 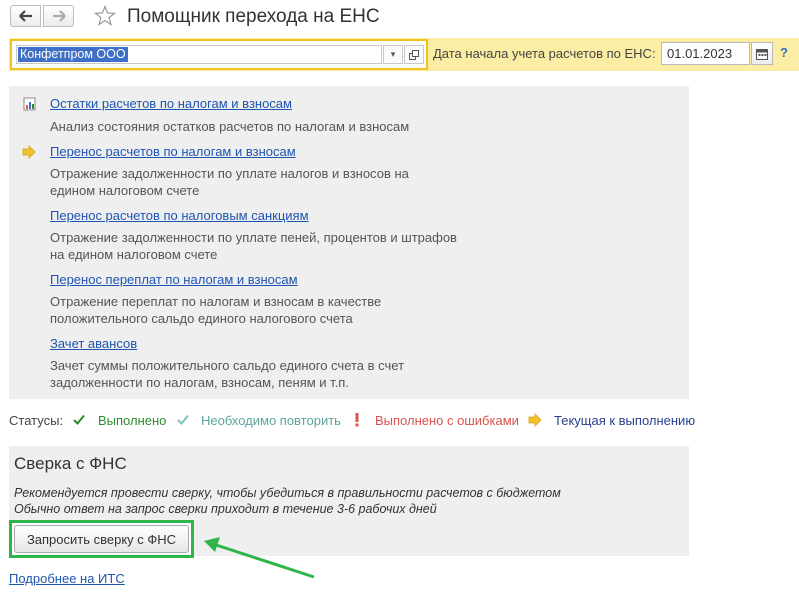 What do you see at coordinates (73, 54) in the screenshot?
I see `organization-value: Конфетпром ООО` at bounding box center [73, 54].